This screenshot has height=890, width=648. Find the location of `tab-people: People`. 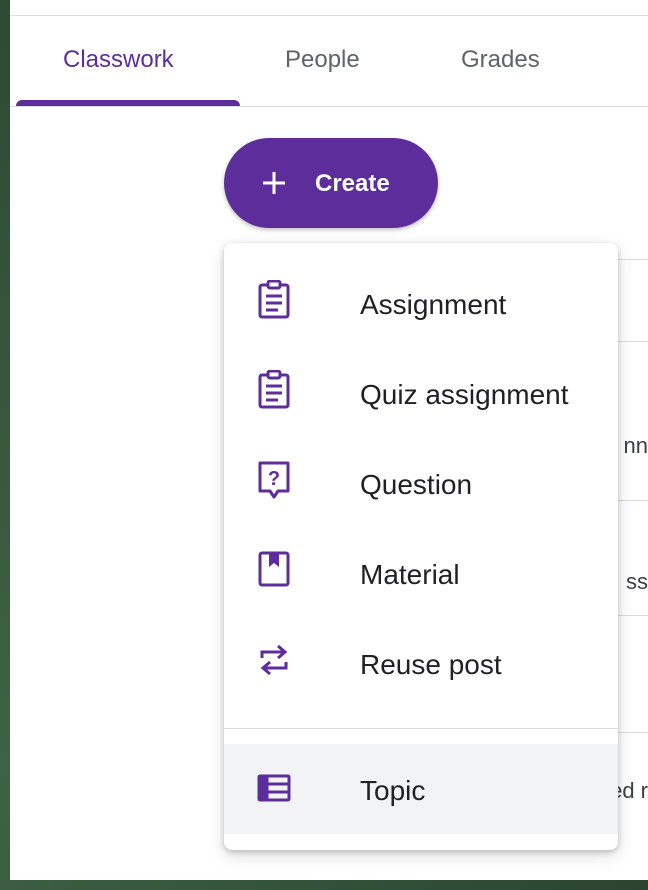

tab-people: People is located at coordinates (322, 60).